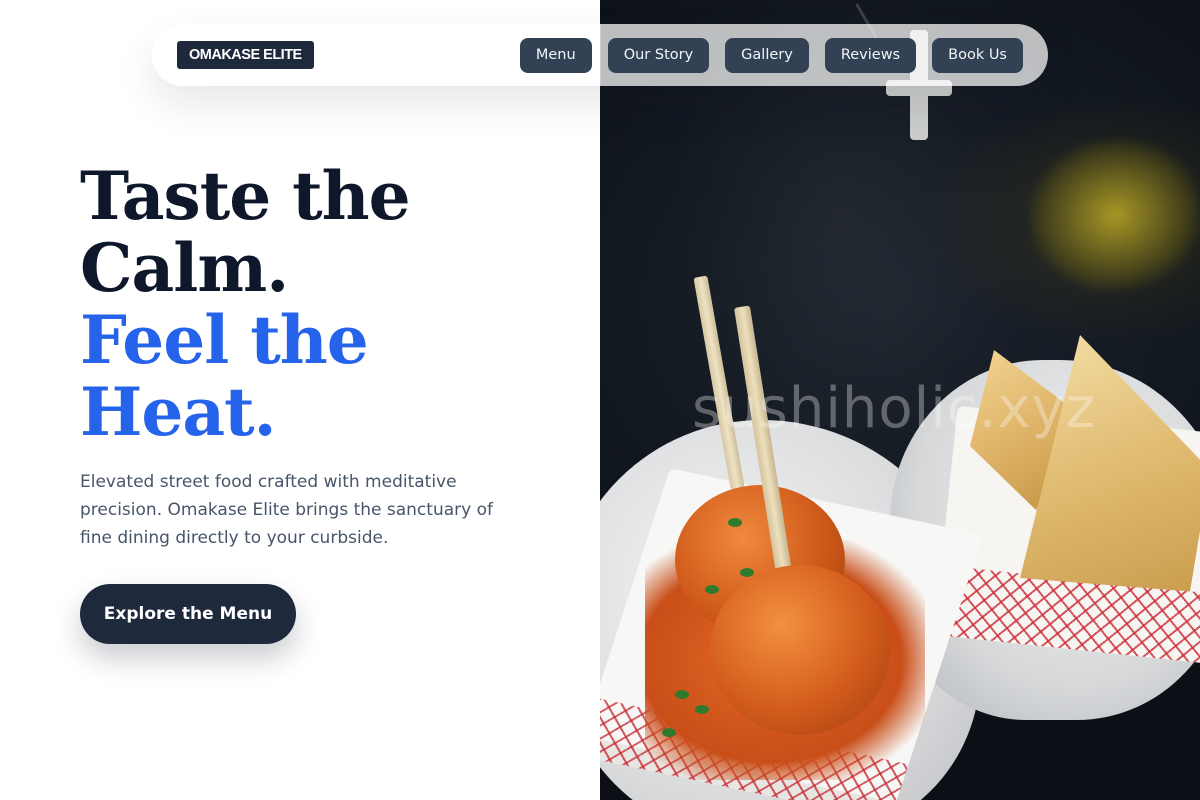 This screenshot has height=800, width=1200. I want to click on nav-links: Menu Our Story Gallery Reviews Book Us, so click(771, 55).